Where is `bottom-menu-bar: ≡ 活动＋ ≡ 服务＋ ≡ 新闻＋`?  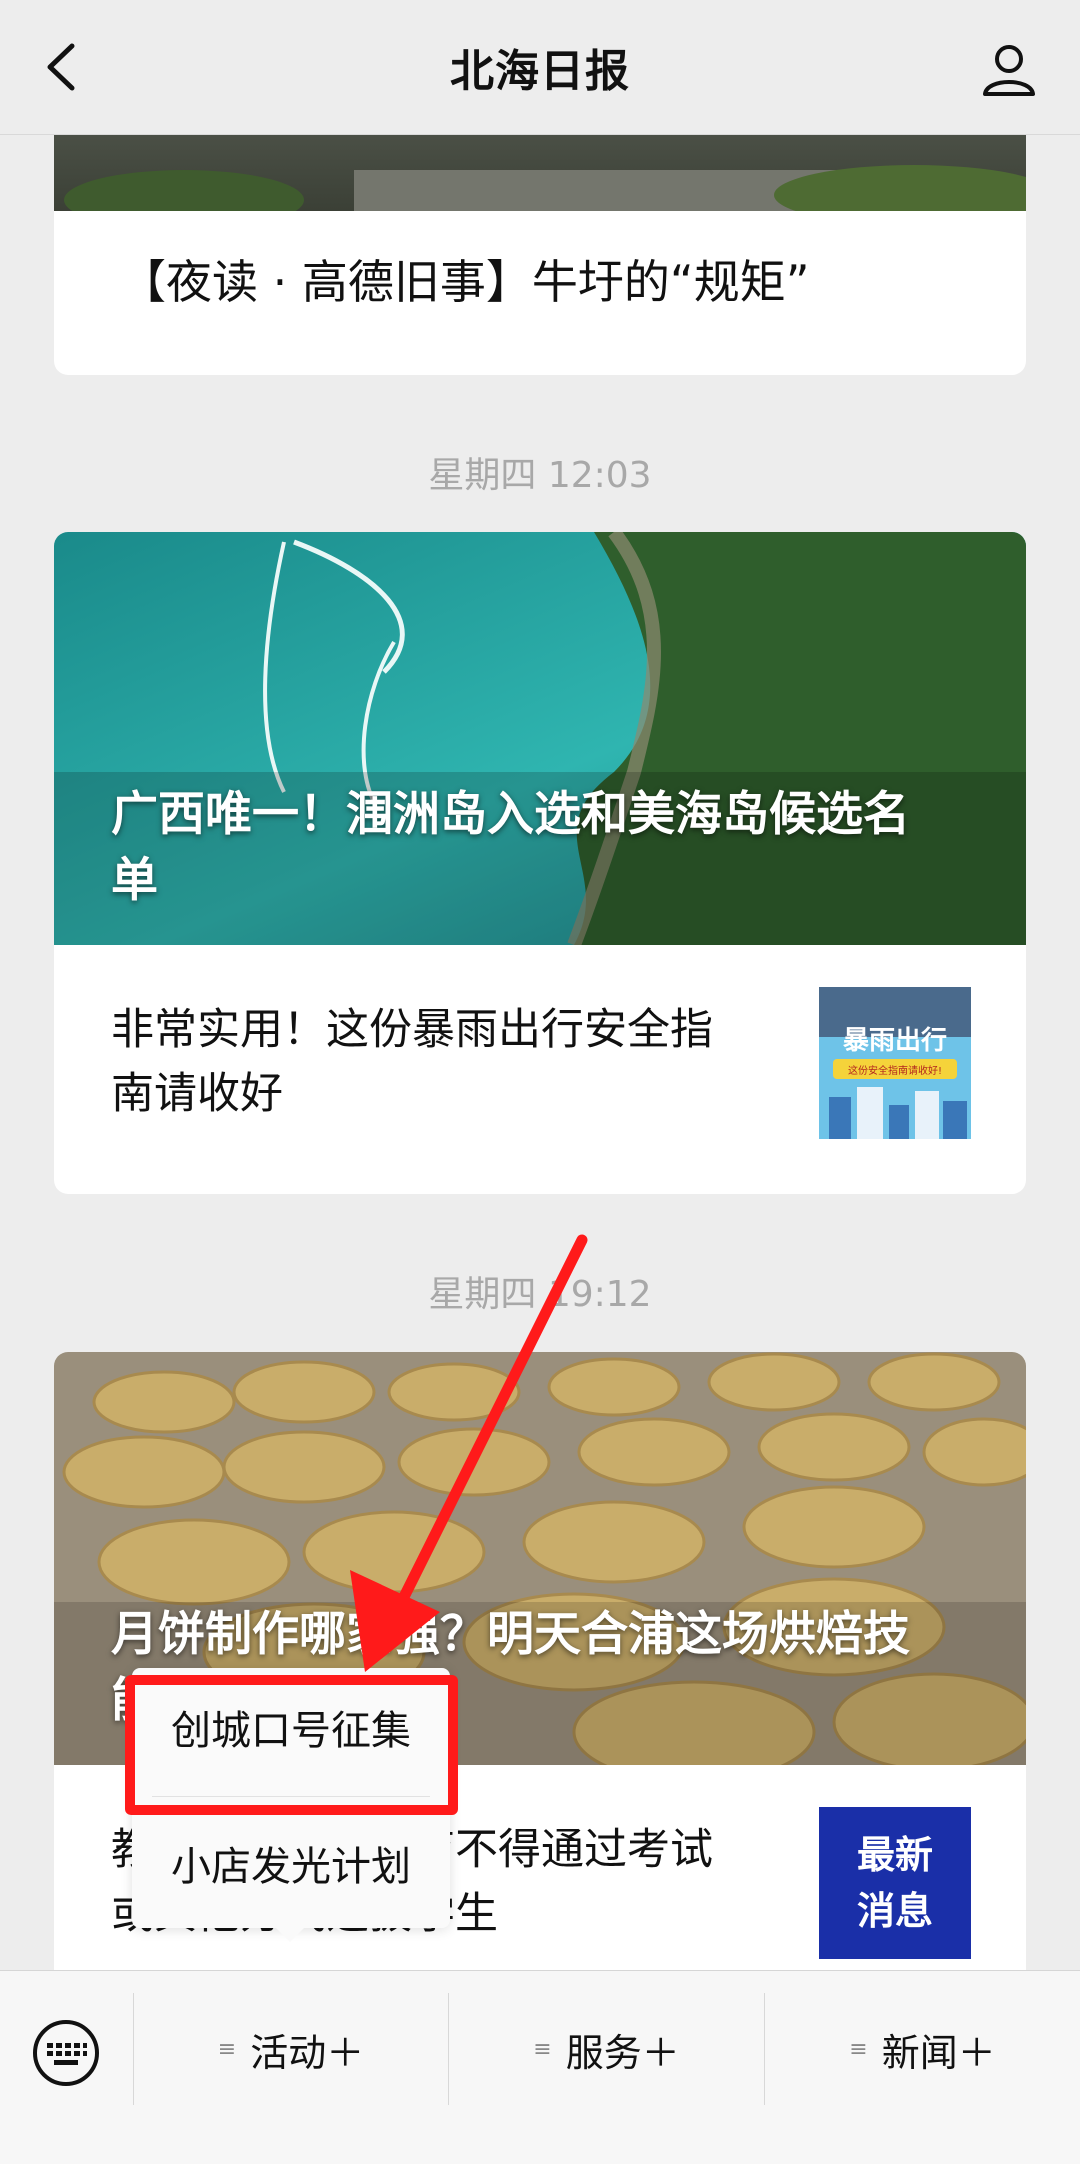 bottom-menu-bar: ≡ 活动＋ ≡ 服务＋ ≡ 新闻＋ is located at coordinates (540, 2067).